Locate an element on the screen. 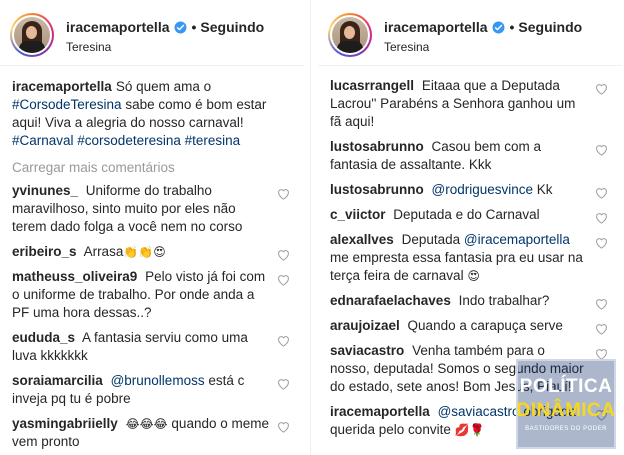 The width and height of the screenshot is (624, 455). comment-author: c_viictor is located at coordinates (358, 214).